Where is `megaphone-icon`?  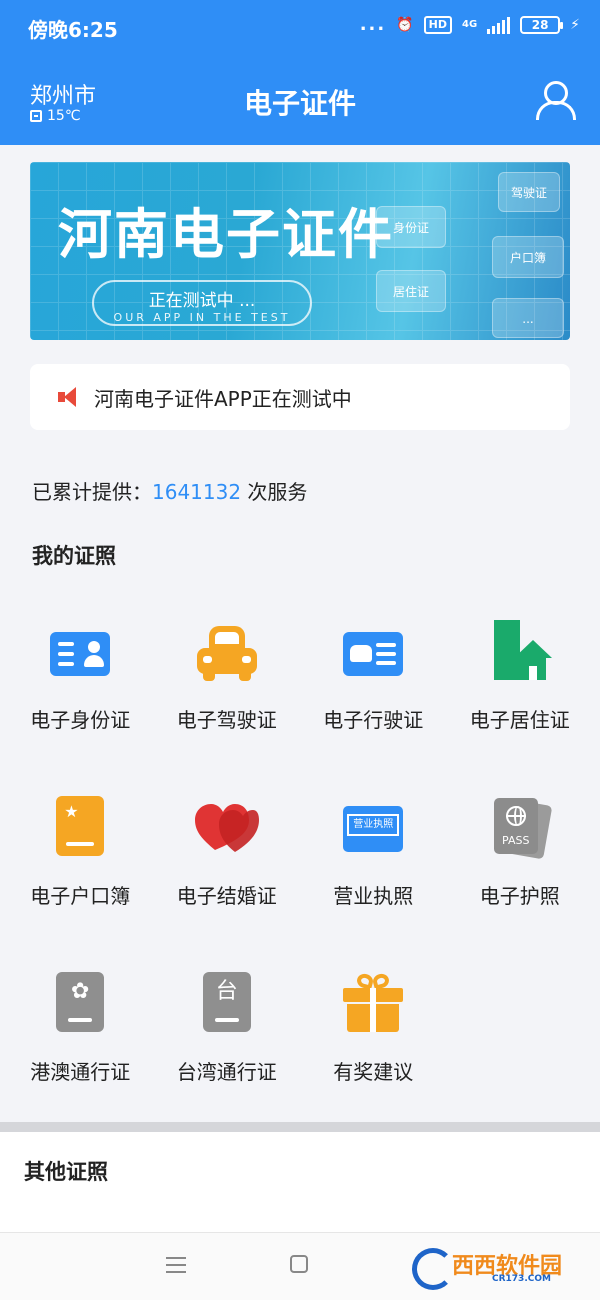
megaphone-icon is located at coordinates (69, 397).